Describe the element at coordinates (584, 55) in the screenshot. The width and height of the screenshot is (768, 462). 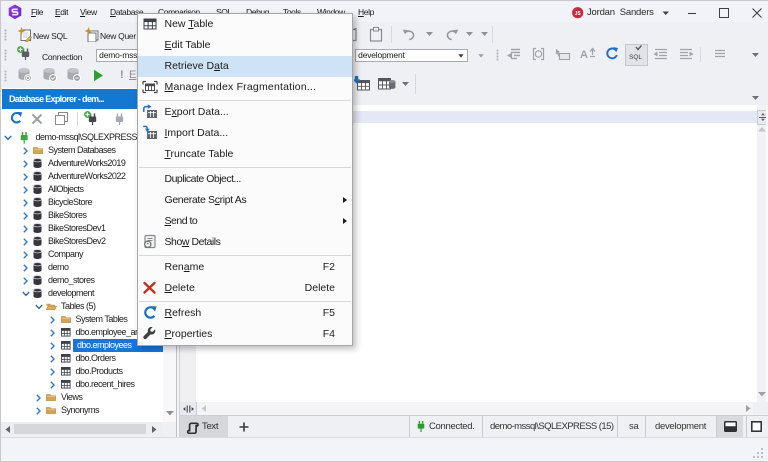
I see `svg-text: A` at that location.